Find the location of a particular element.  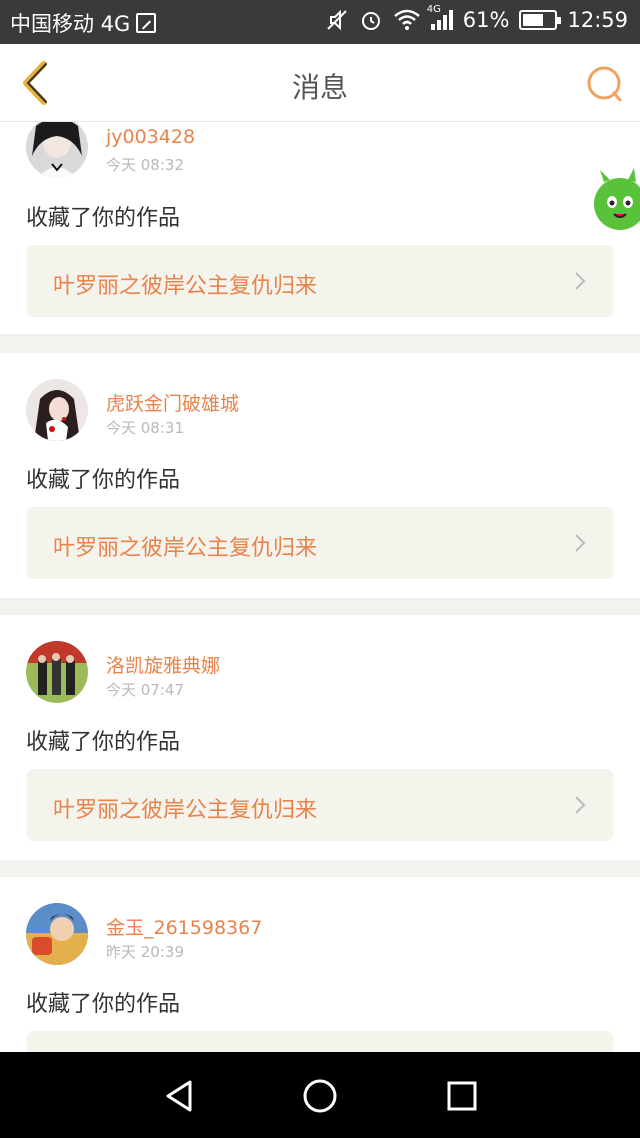

network-badge: 4G is located at coordinates (433, 9).